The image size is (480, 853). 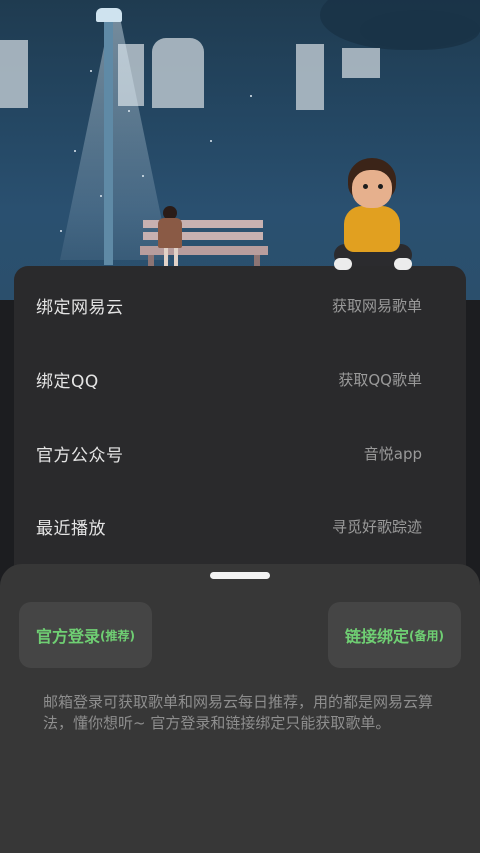 I want to click on menu-item-title: 最近播放, so click(x=71, y=528).